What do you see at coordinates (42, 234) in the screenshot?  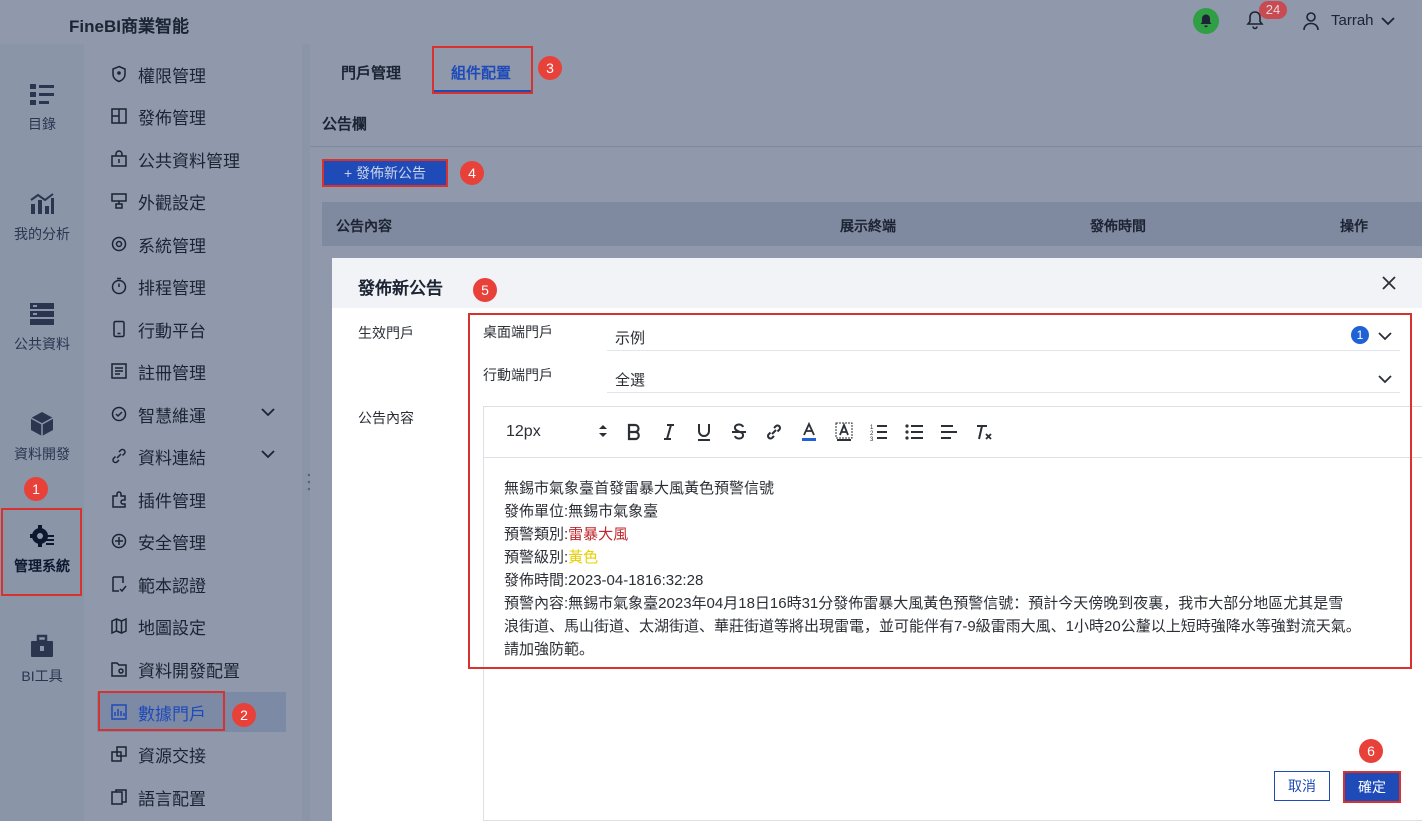 I see `rail-label: 我的分析` at bounding box center [42, 234].